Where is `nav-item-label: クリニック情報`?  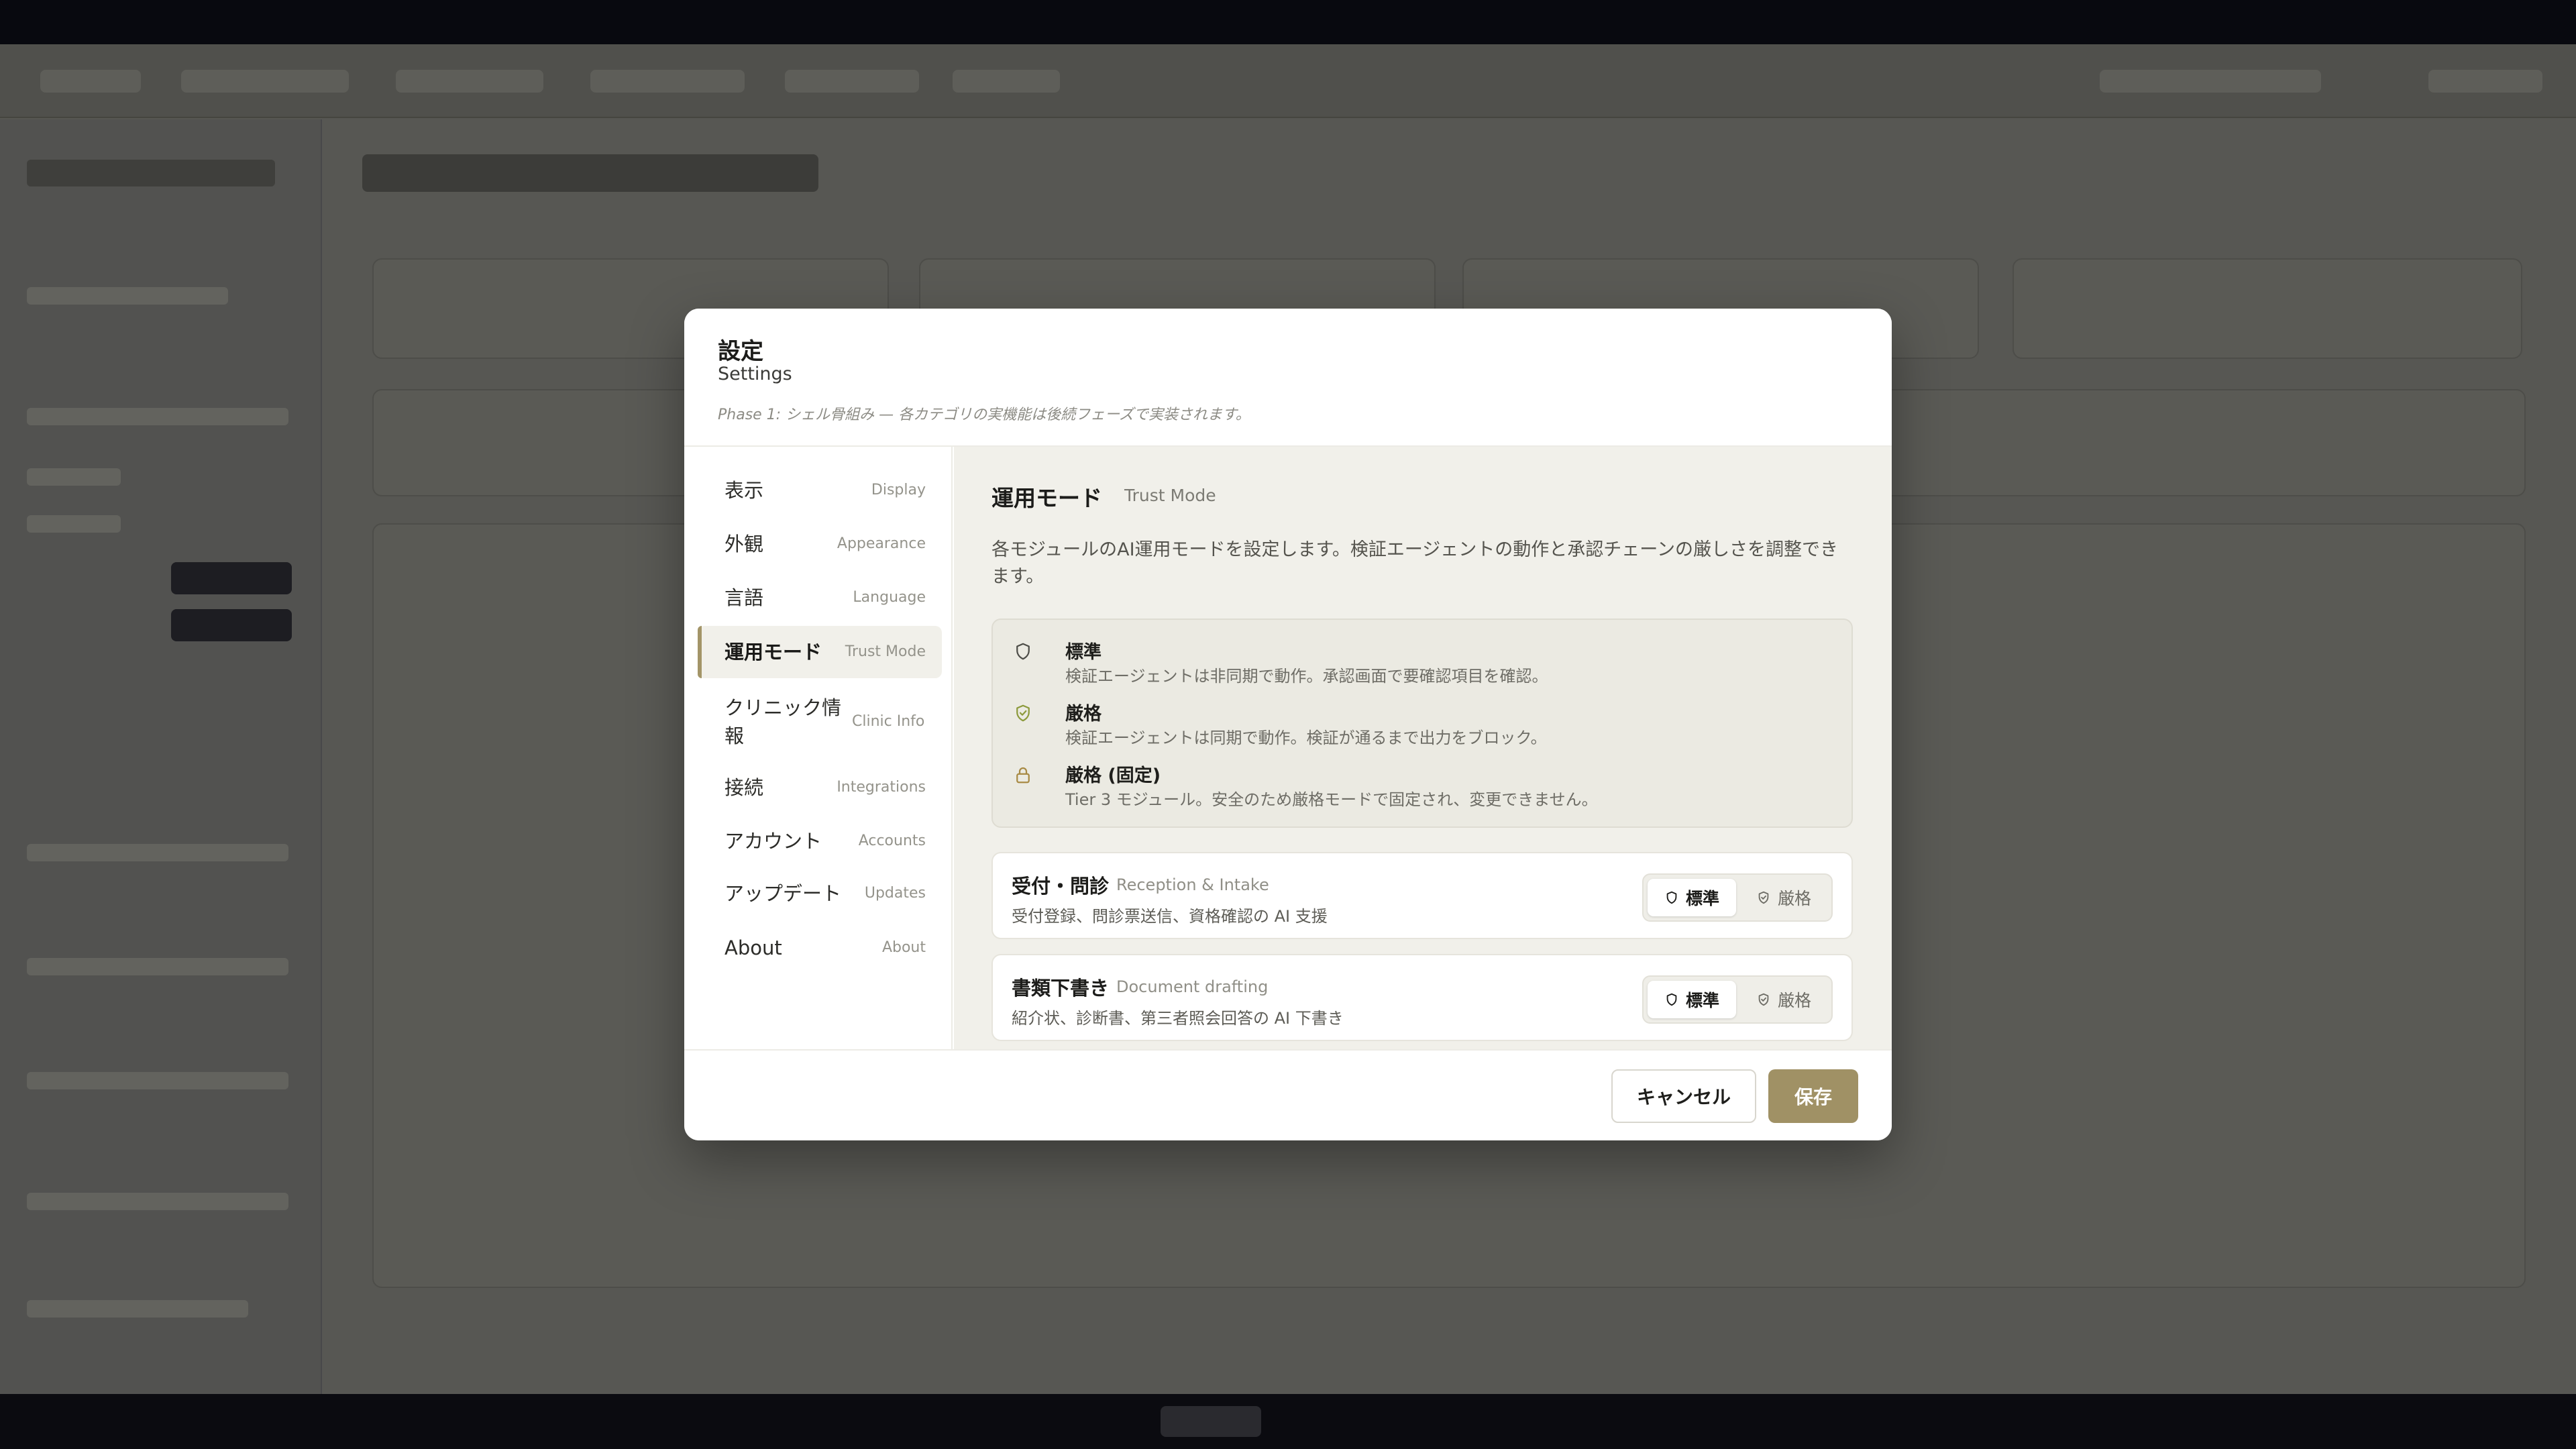
nav-item-label: クリニック情報 is located at coordinates (783, 721).